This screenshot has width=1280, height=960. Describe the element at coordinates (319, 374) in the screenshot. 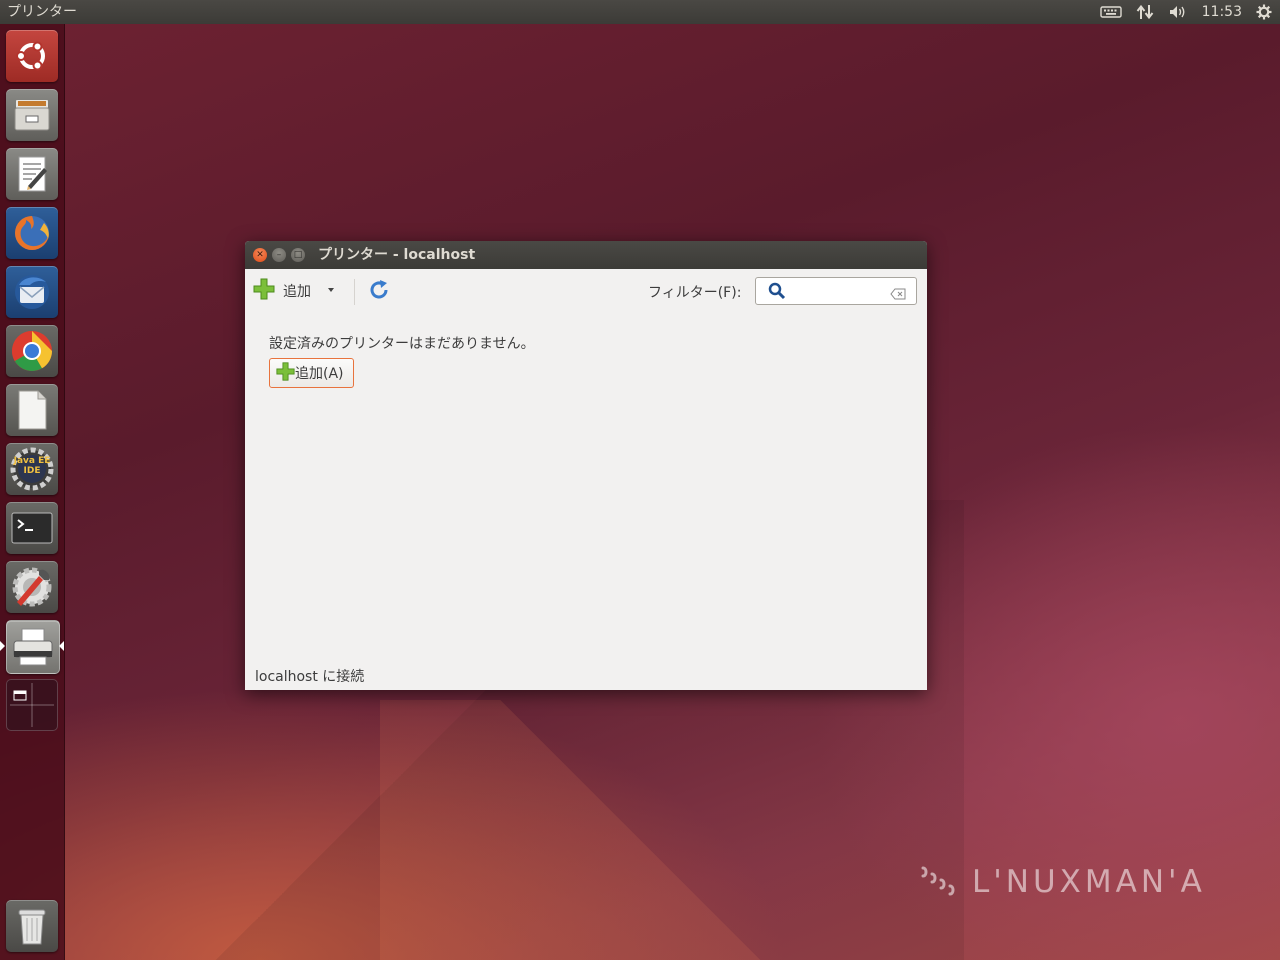

I see `add-printer-button-label: 追加(A)` at that location.